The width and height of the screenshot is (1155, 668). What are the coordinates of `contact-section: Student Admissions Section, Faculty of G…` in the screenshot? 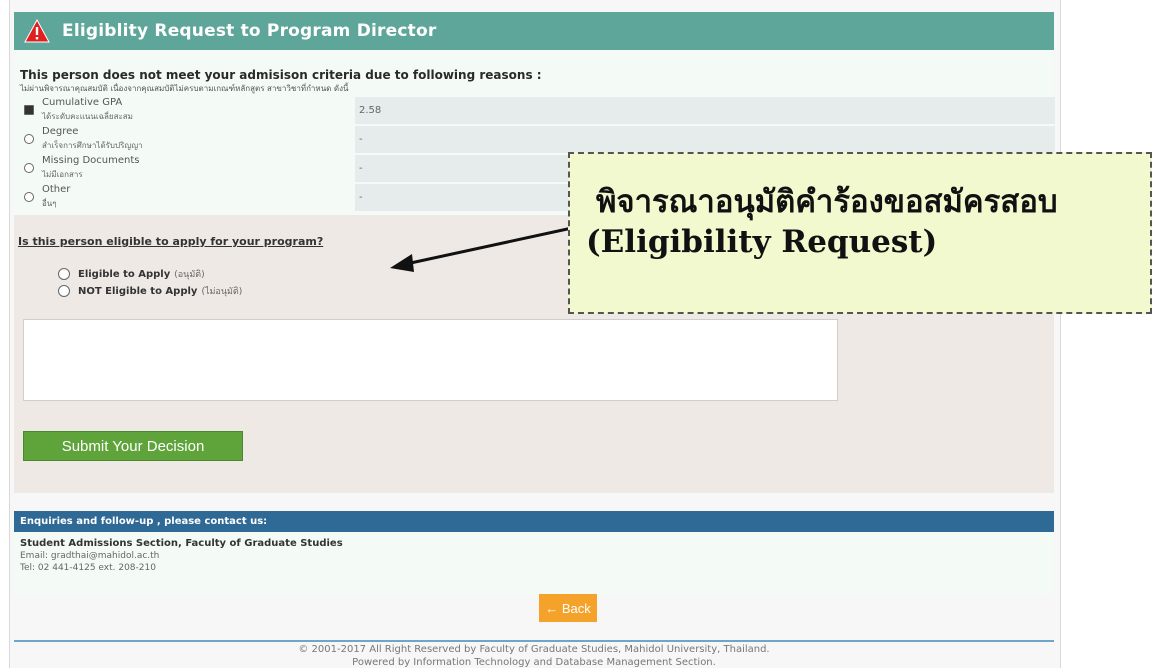 It's located at (181, 543).